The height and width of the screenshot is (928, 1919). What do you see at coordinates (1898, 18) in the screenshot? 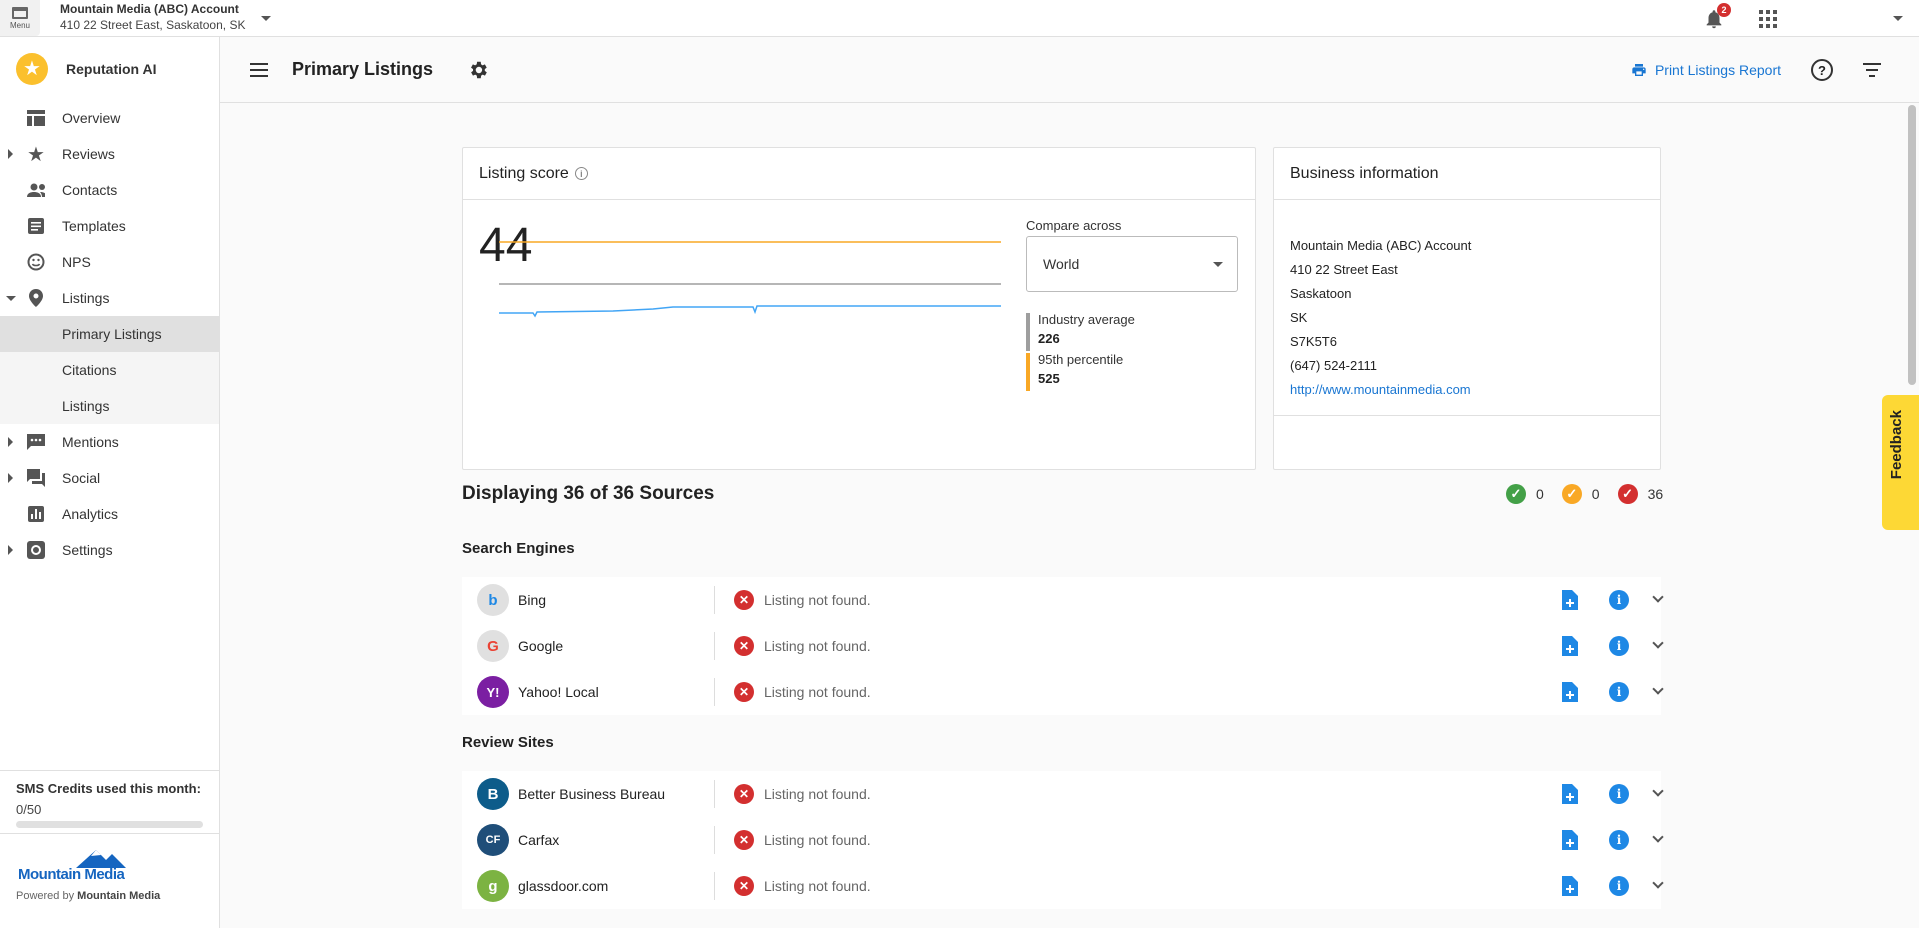
I see `user-menu-chevron-icon` at bounding box center [1898, 18].